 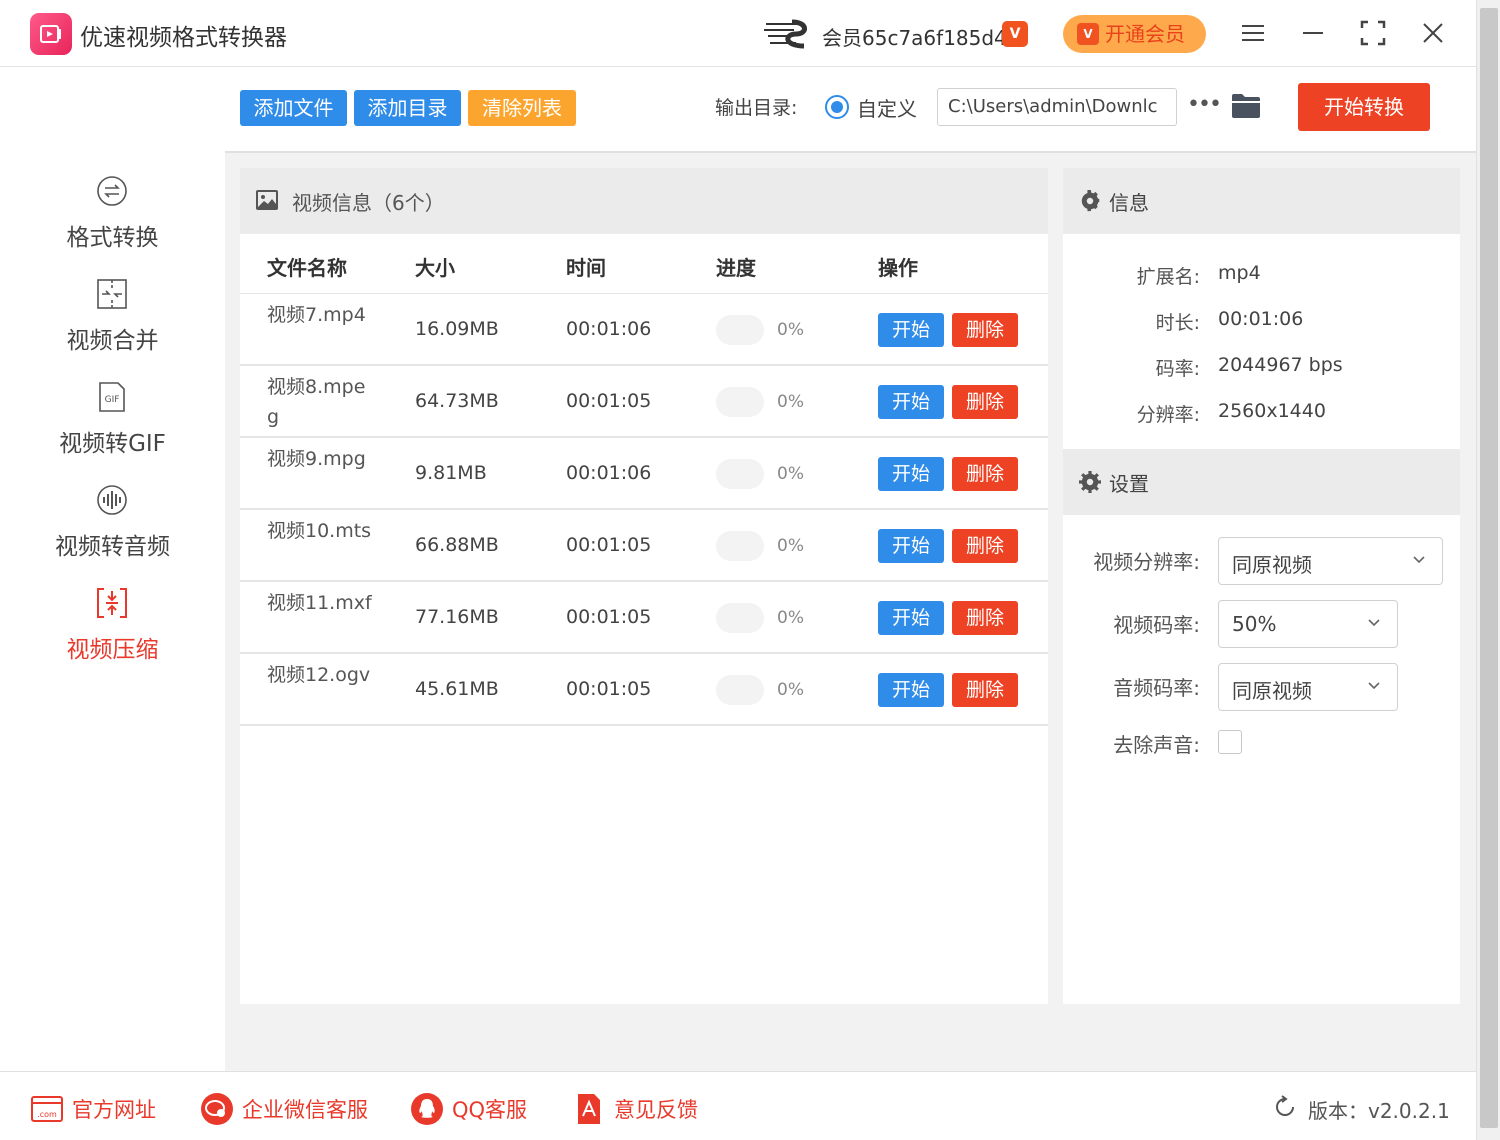 I want to click on gif-icon: GIF, so click(x=112, y=397).